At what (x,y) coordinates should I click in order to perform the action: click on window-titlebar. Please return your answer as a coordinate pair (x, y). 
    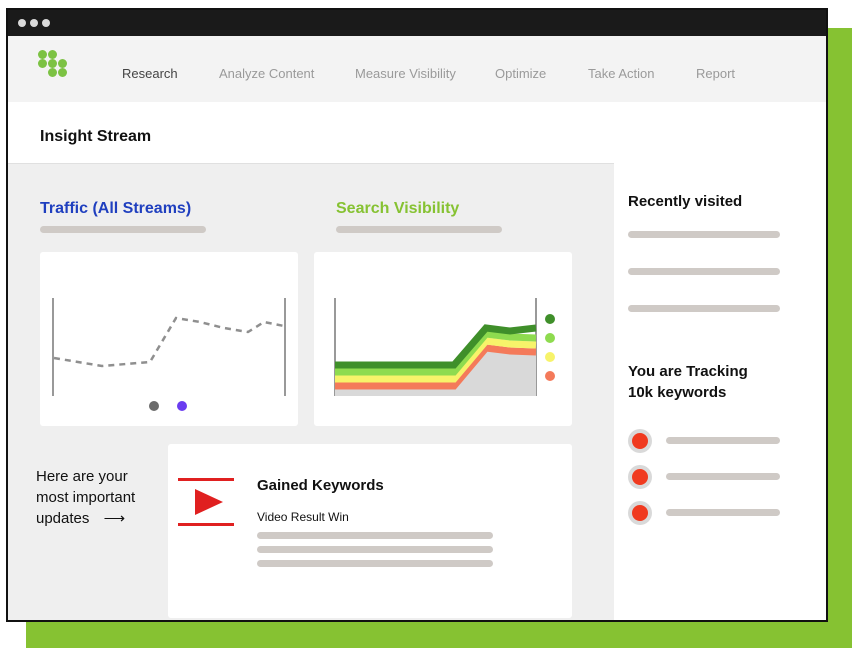
    Looking at the image, I should click on (417, 23).